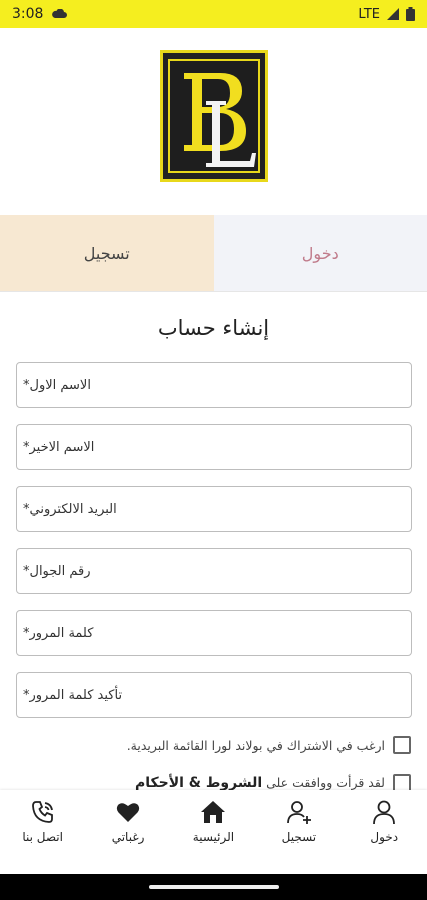 The image size is (427, 900). I want to click on page-title: إنشاء حساب, so click(213, 328).